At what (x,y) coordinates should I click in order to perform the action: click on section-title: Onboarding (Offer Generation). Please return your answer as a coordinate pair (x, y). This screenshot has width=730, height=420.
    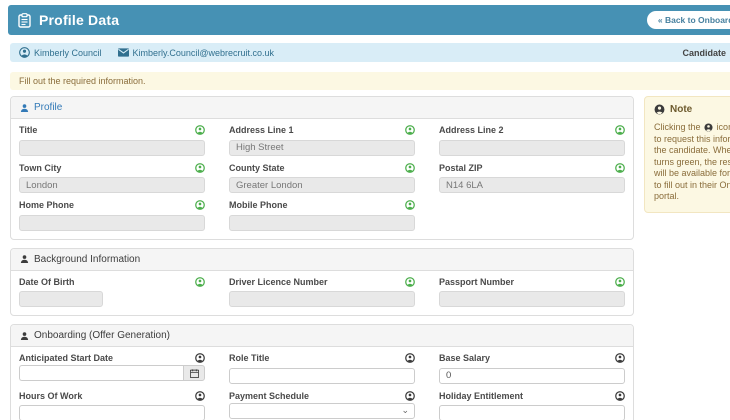
    Looking at the image, I should click on (102, 335).